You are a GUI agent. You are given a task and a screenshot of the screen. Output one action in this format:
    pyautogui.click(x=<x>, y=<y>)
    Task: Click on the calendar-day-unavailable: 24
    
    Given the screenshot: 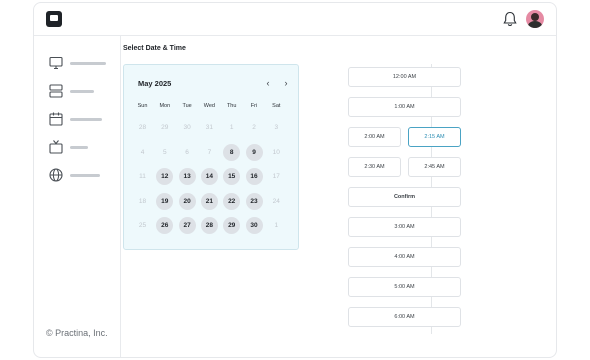 What is the action you would take?
    pyautogui.click(x=276, y=201)
    